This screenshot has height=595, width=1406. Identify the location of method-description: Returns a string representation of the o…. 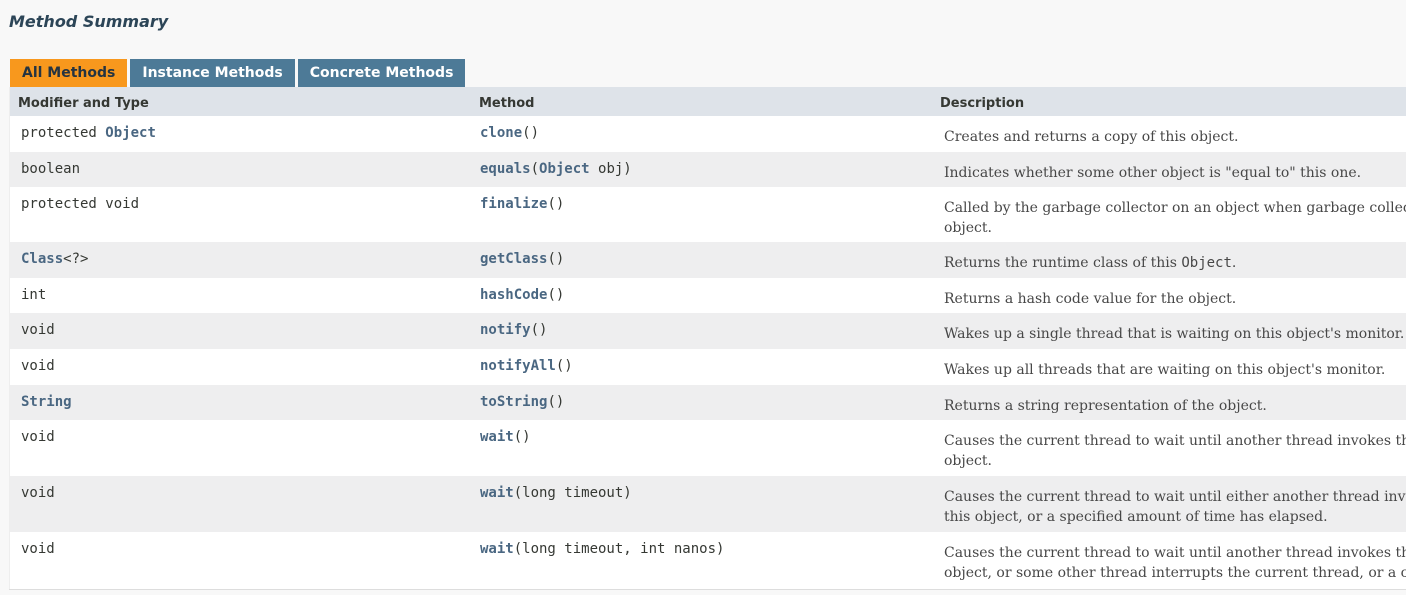
(1105, 406).